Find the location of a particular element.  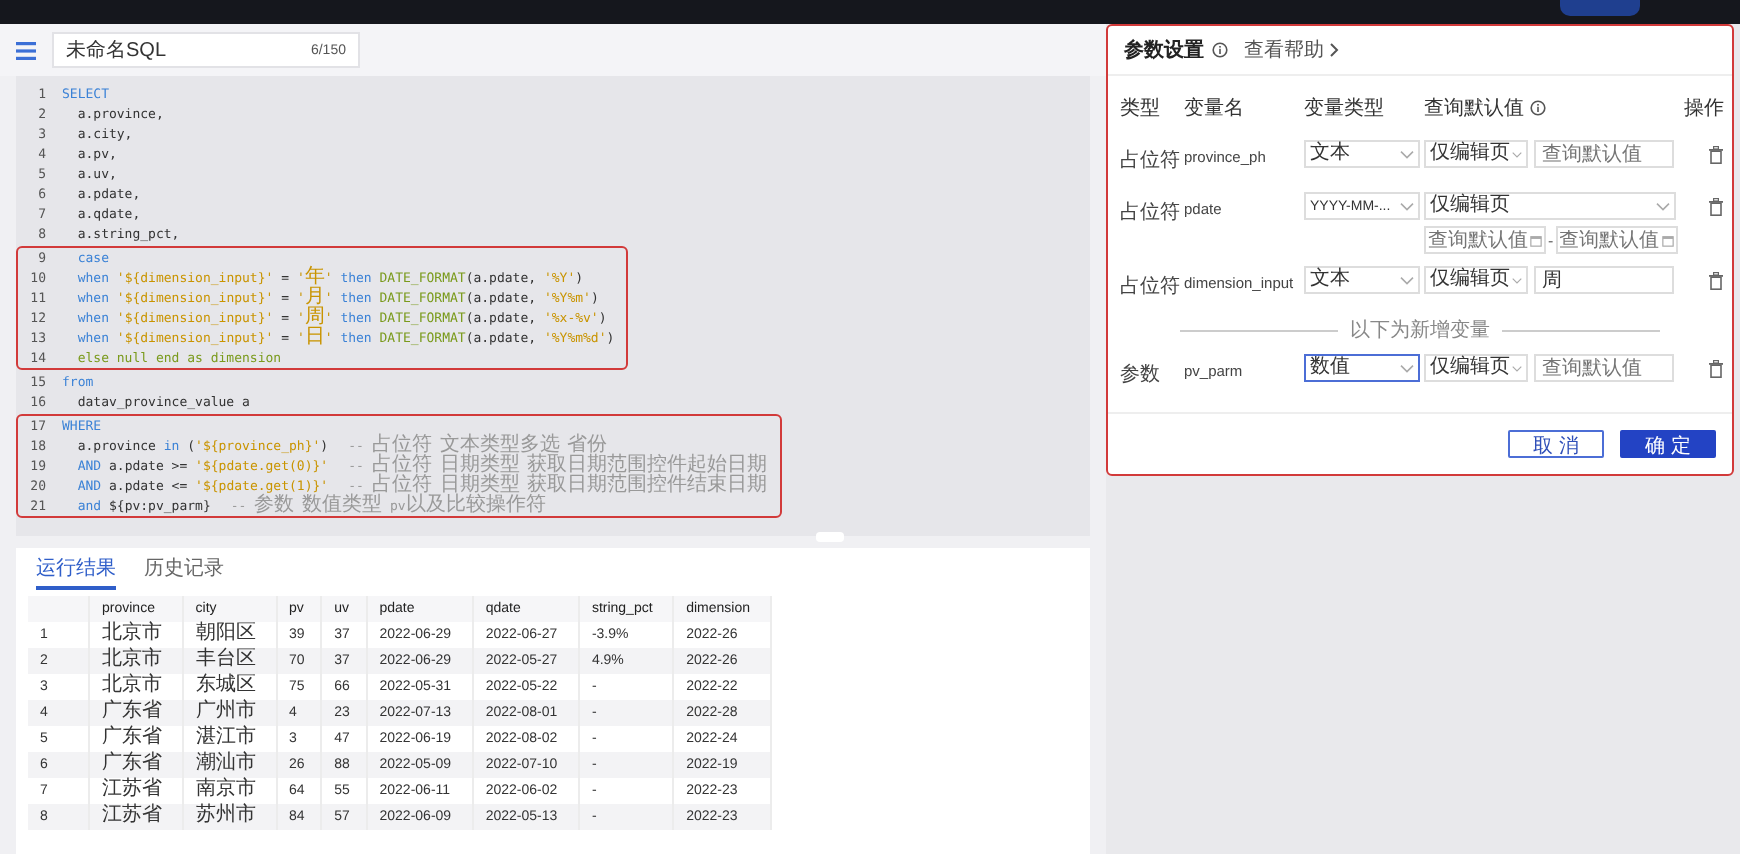

confirm-button: 确 定 is located at coordinates (1668, 444).